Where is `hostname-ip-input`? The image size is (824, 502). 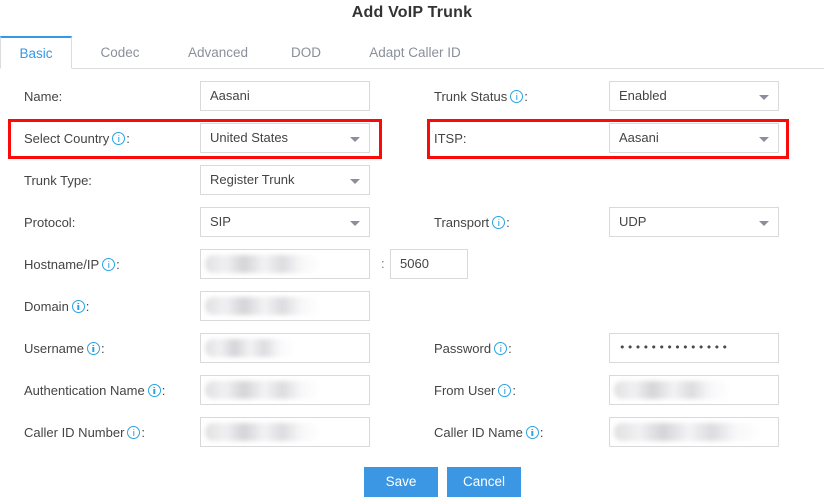
hostname-ip-input is located at coordinates (285, 264).